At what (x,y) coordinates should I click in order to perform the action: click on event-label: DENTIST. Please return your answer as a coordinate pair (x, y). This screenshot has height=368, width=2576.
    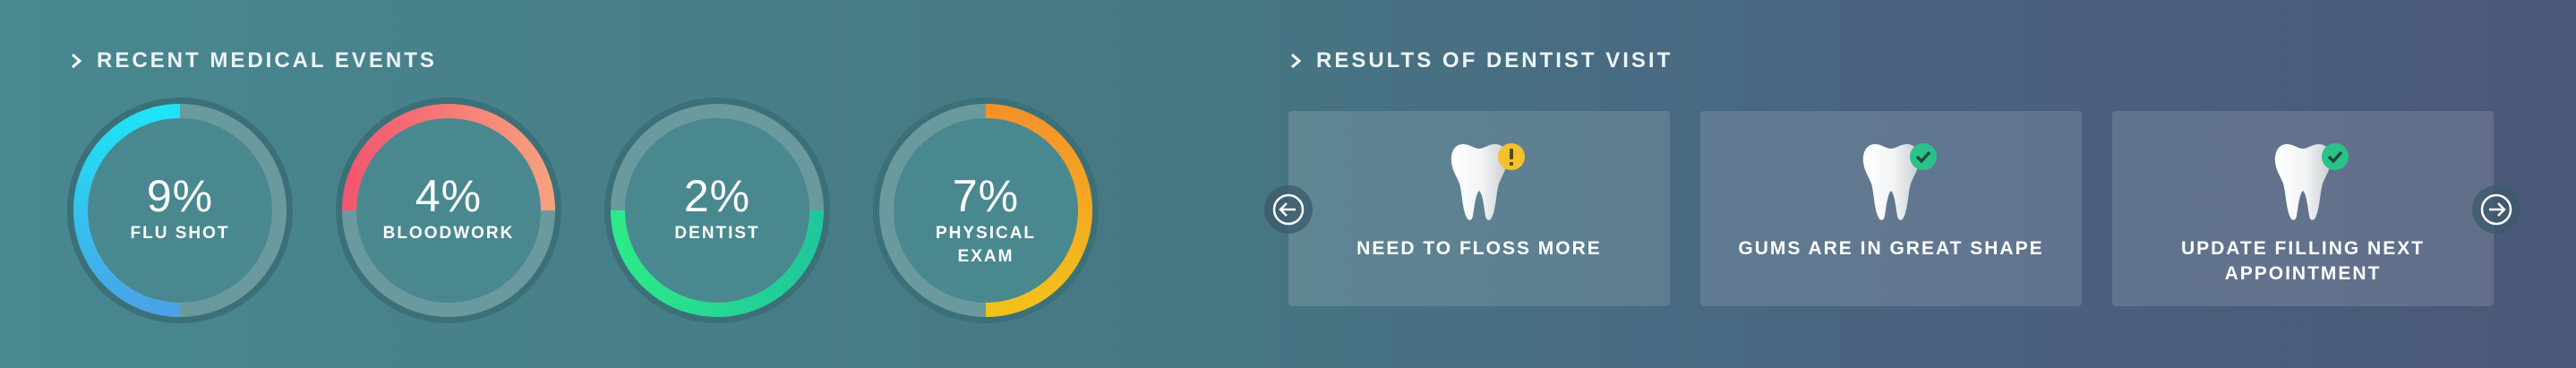
    Looking at the image, I should click on (717, 234).